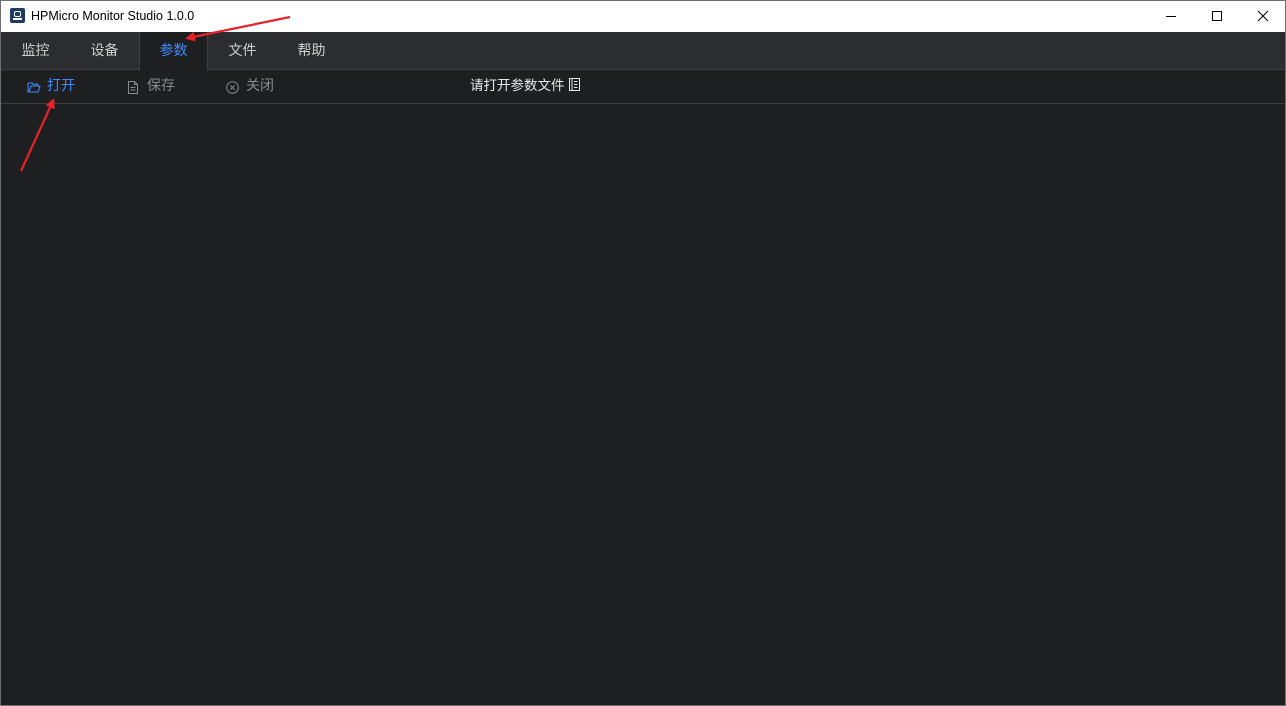  I want to click on open-button: 打开, so click(57, 86).